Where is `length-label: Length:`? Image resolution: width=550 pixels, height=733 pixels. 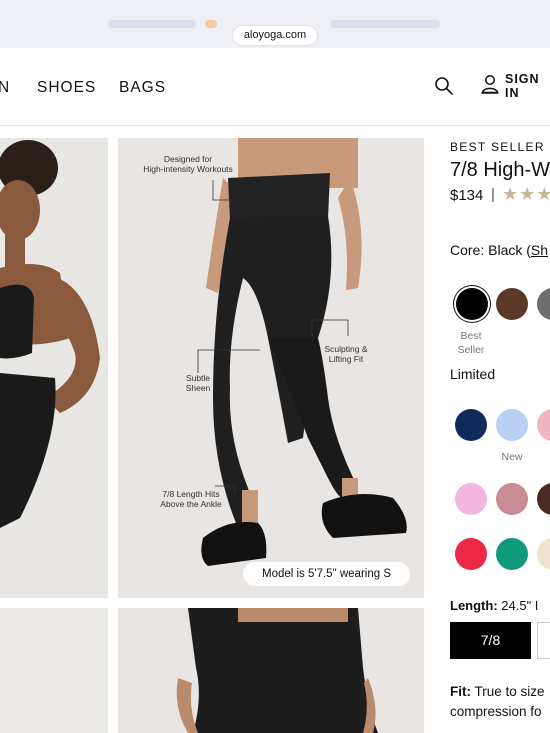 length-label: Length: is located at coordinates (474, 605).